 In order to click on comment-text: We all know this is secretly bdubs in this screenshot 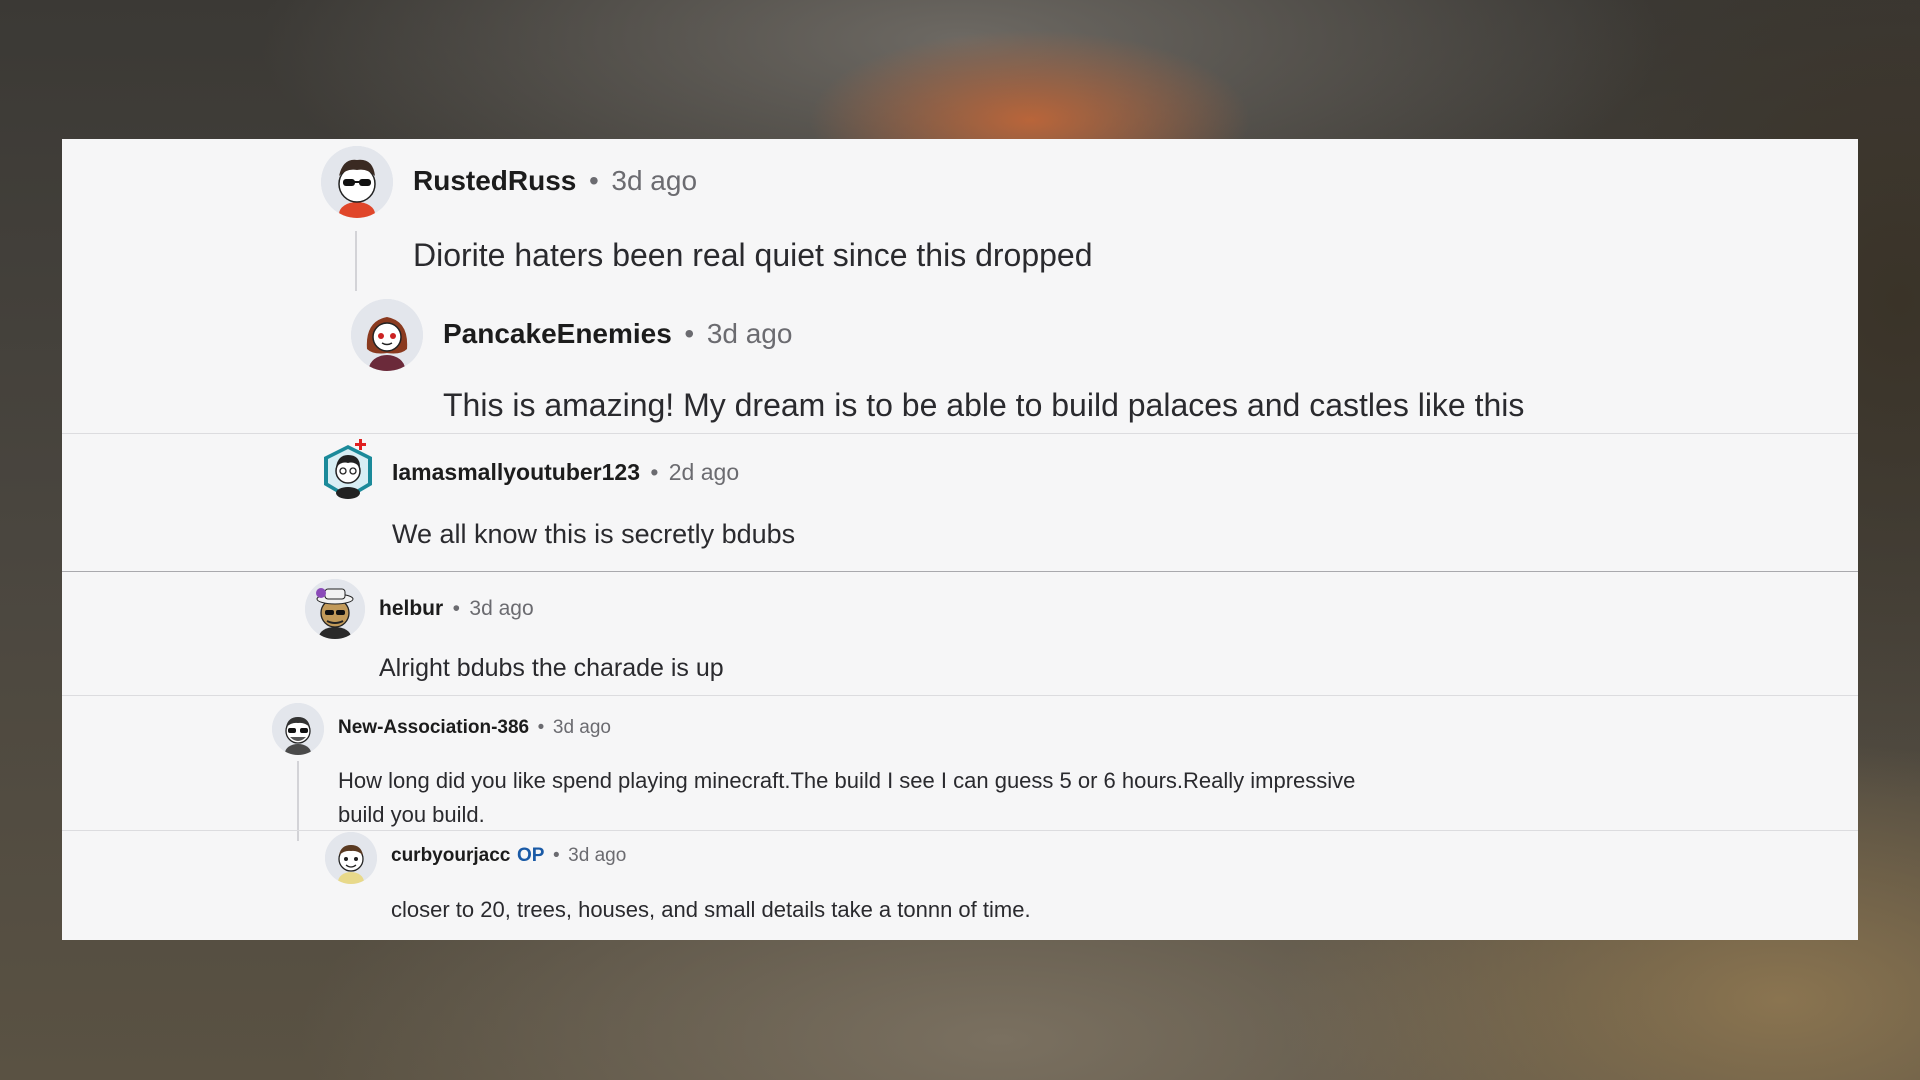, I will do `click(594, 534)`.